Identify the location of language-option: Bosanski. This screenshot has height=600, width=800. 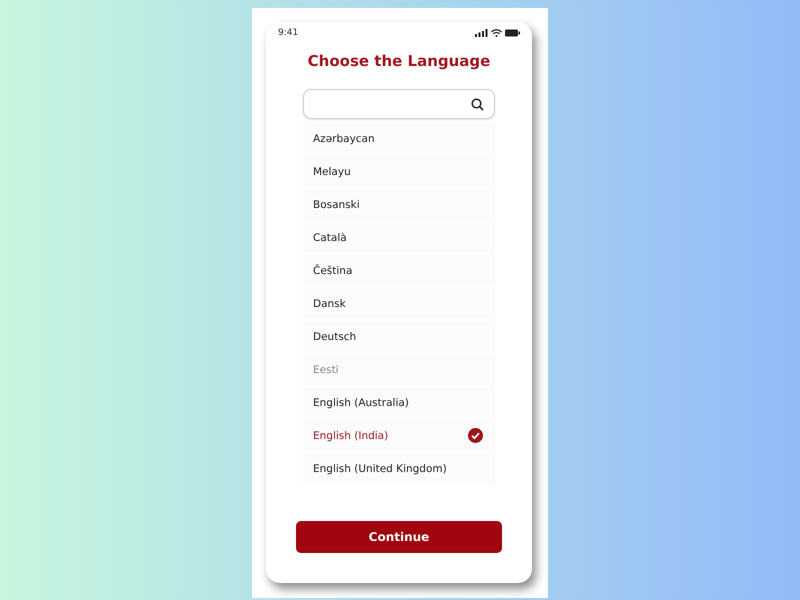
(399, 204).